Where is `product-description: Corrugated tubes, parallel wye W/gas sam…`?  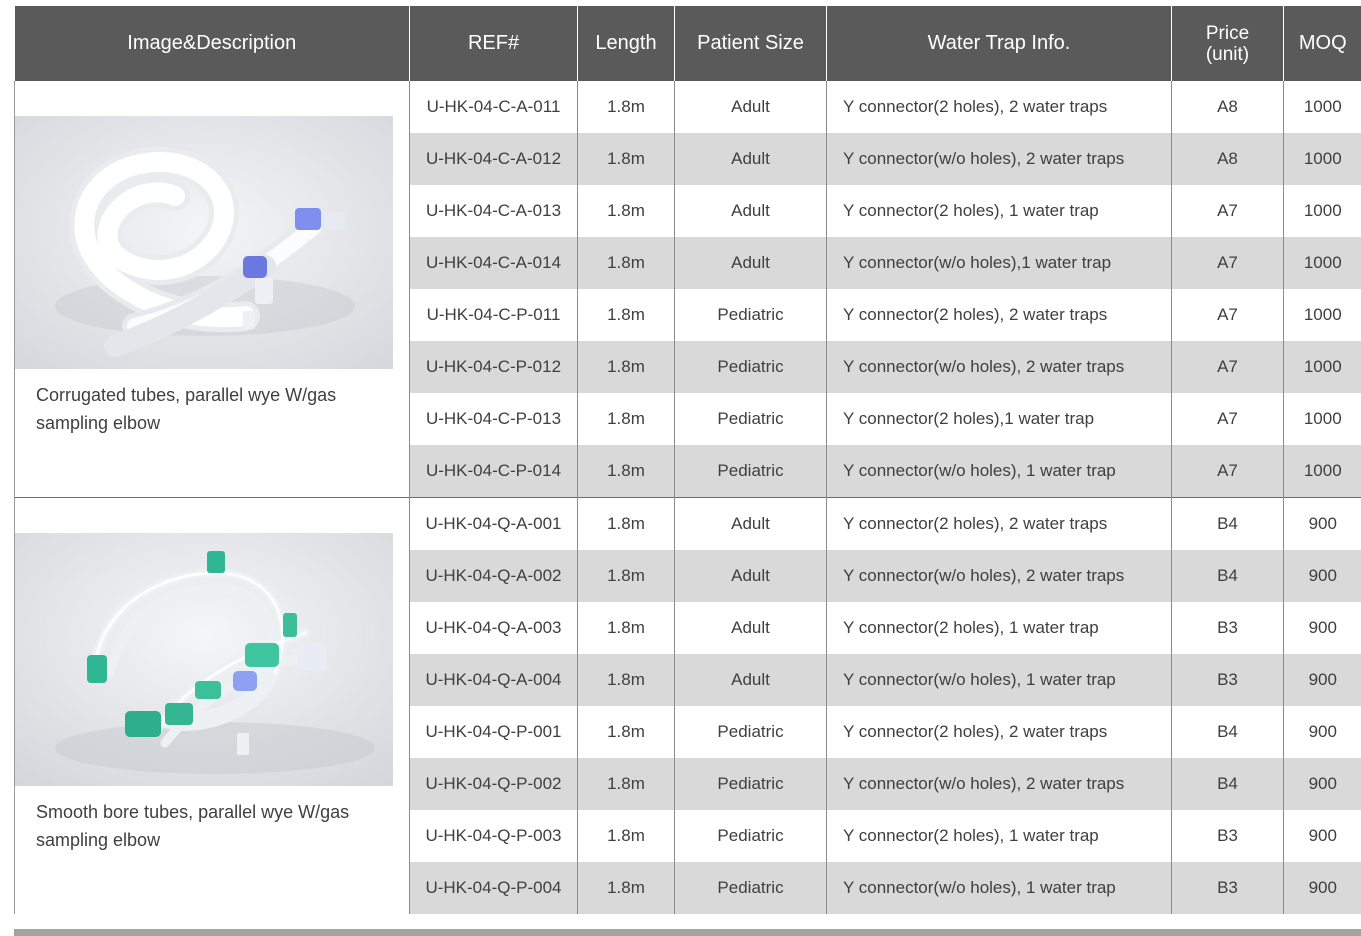 product-description: Corrugated tubes, parallel wye W/gas sam… is located at coordinates (186, 409).